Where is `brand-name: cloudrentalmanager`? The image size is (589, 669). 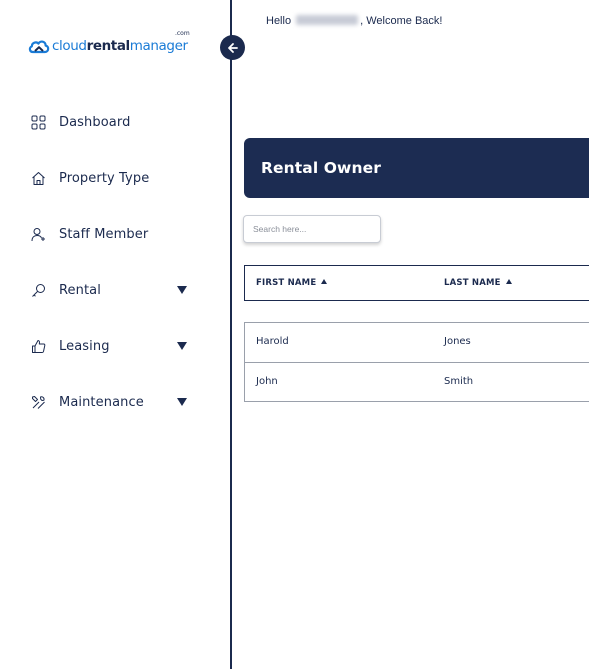 brand-name: cloudrentalmanager is located at coordinates (120, 46).